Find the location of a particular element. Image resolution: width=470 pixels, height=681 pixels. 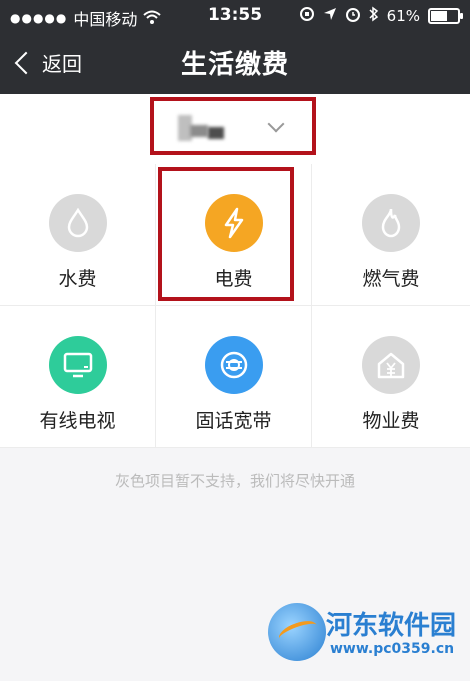

service-property: 物业费 is located at coordinates (391, 377).